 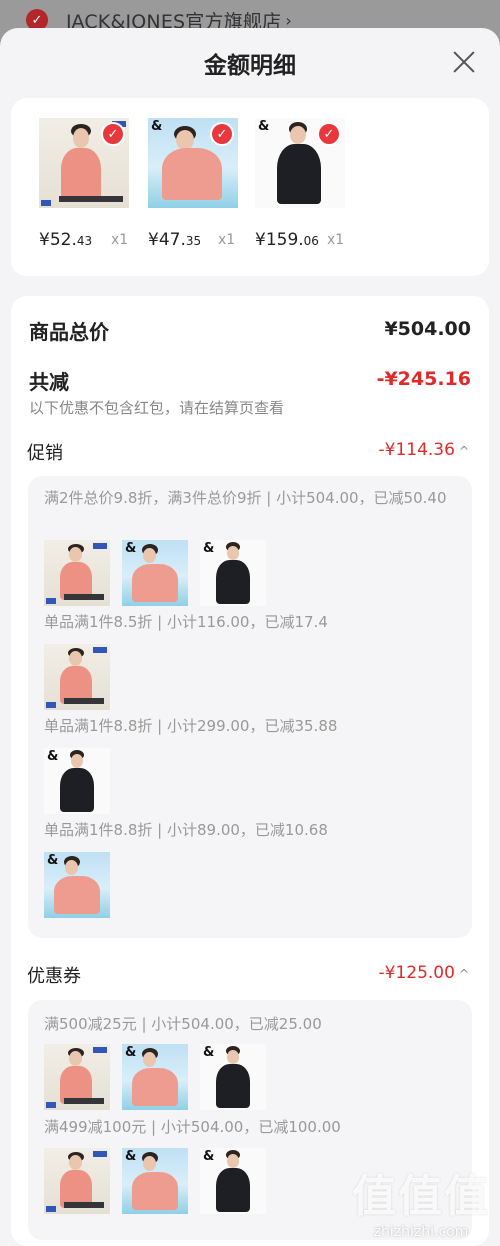 What do you see at coordinates (287, 240) in the screenshot?
I see `product-price: ¥159.06` at bounding box center [287, 240].